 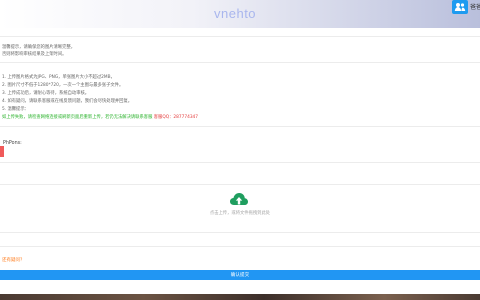 What do you see at coordinates (13, 260) in the screenshot?
I see `help-link: 还有疑问？` at bounding box center [13, 260].